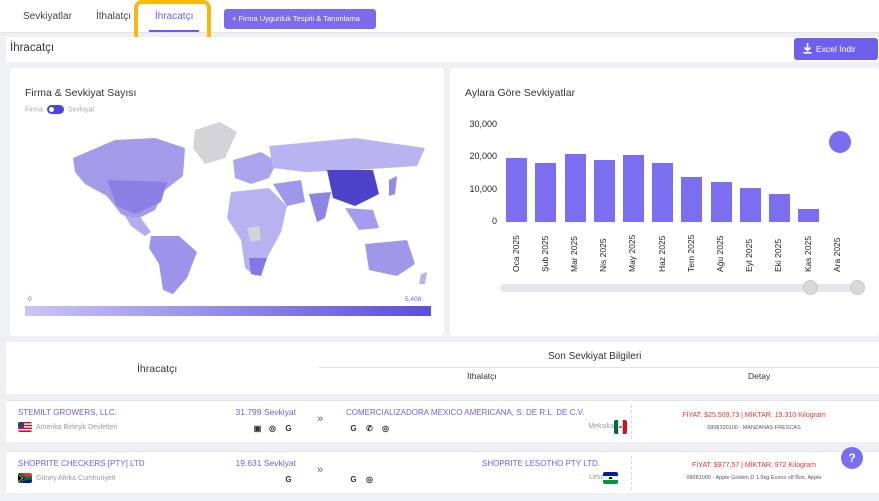  I want to click on x-tick-label: Tem 2025, so click(690, 253).